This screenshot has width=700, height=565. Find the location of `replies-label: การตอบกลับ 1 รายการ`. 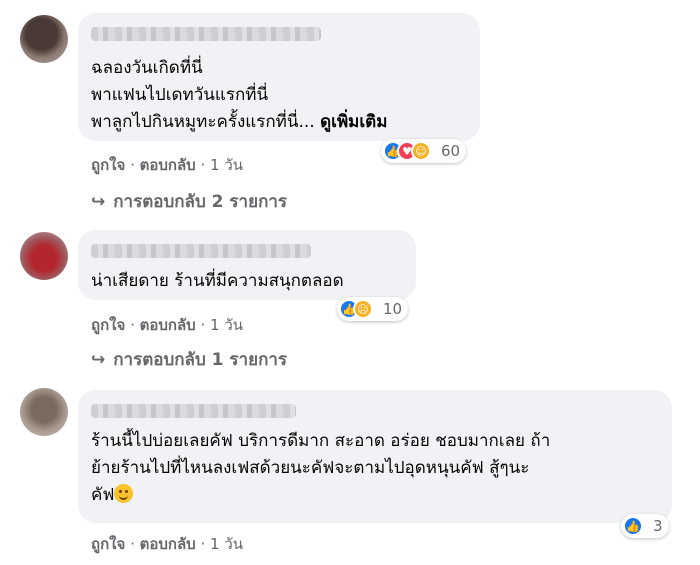

replies-label: การตอบกลับ 1 รายการ is located at coordinates (200, 360).